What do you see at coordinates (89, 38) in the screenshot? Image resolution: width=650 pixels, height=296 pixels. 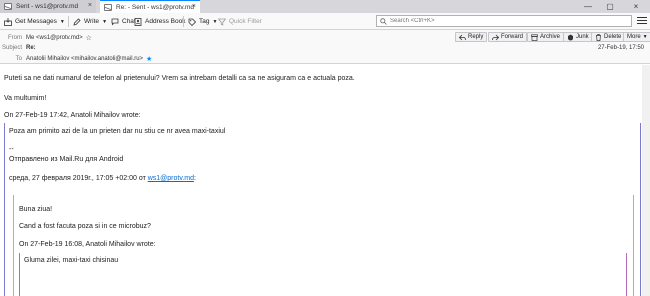 I see `star-icon: ☆` at bounding box center [89, 38].